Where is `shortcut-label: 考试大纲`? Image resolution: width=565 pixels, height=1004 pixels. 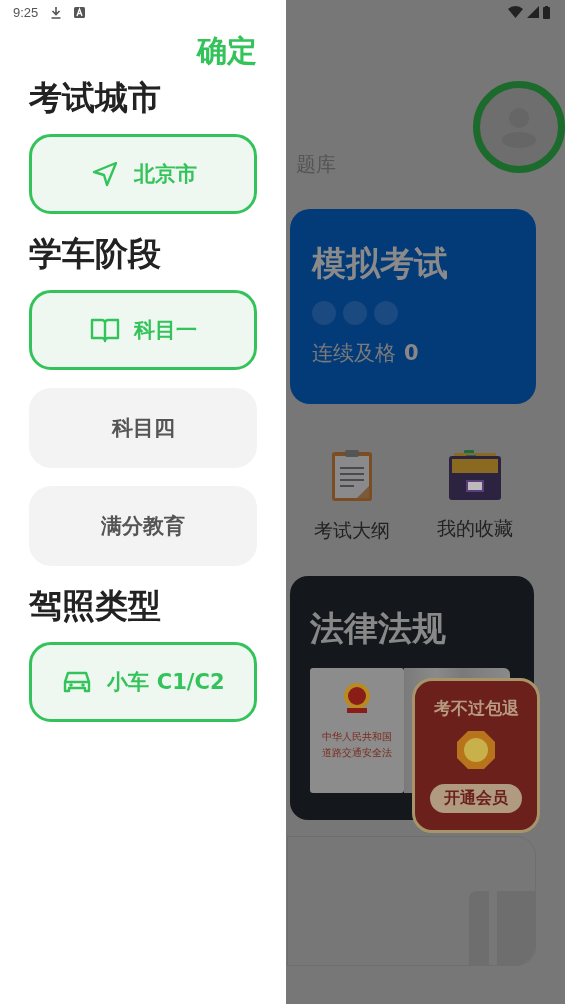
shortcut-label: 考试大纲 is located at coordinates (351, 530).